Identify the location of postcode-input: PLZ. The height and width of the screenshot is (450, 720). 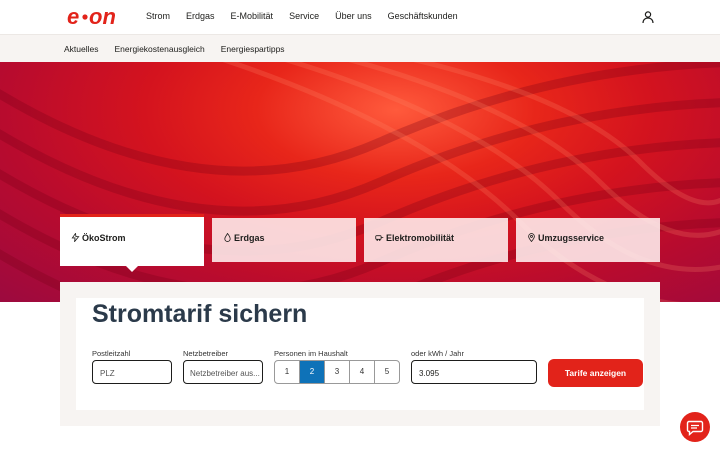
(132, 372).